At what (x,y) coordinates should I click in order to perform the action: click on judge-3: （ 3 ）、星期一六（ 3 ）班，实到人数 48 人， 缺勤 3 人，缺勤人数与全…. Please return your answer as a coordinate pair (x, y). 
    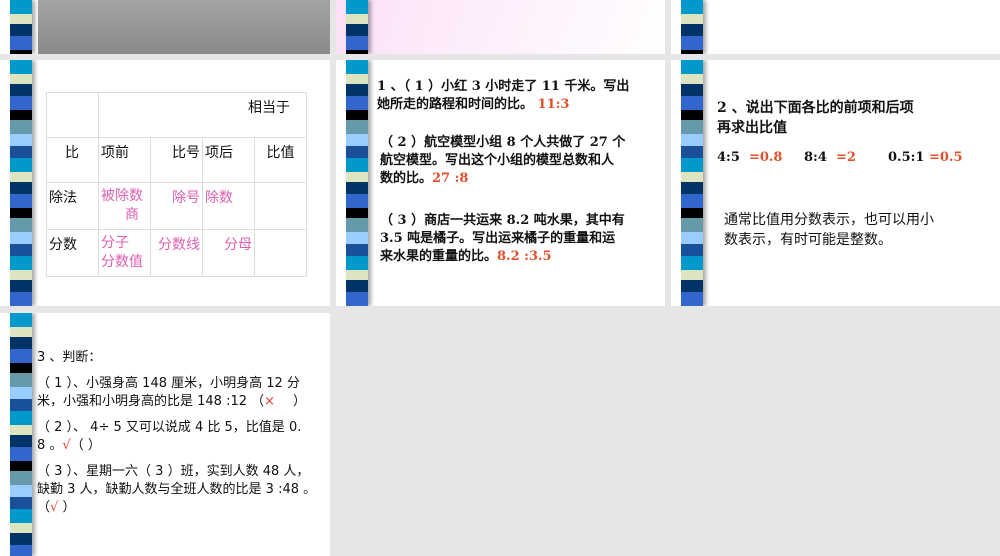
    Looking at the image, I should click on (177, 489).